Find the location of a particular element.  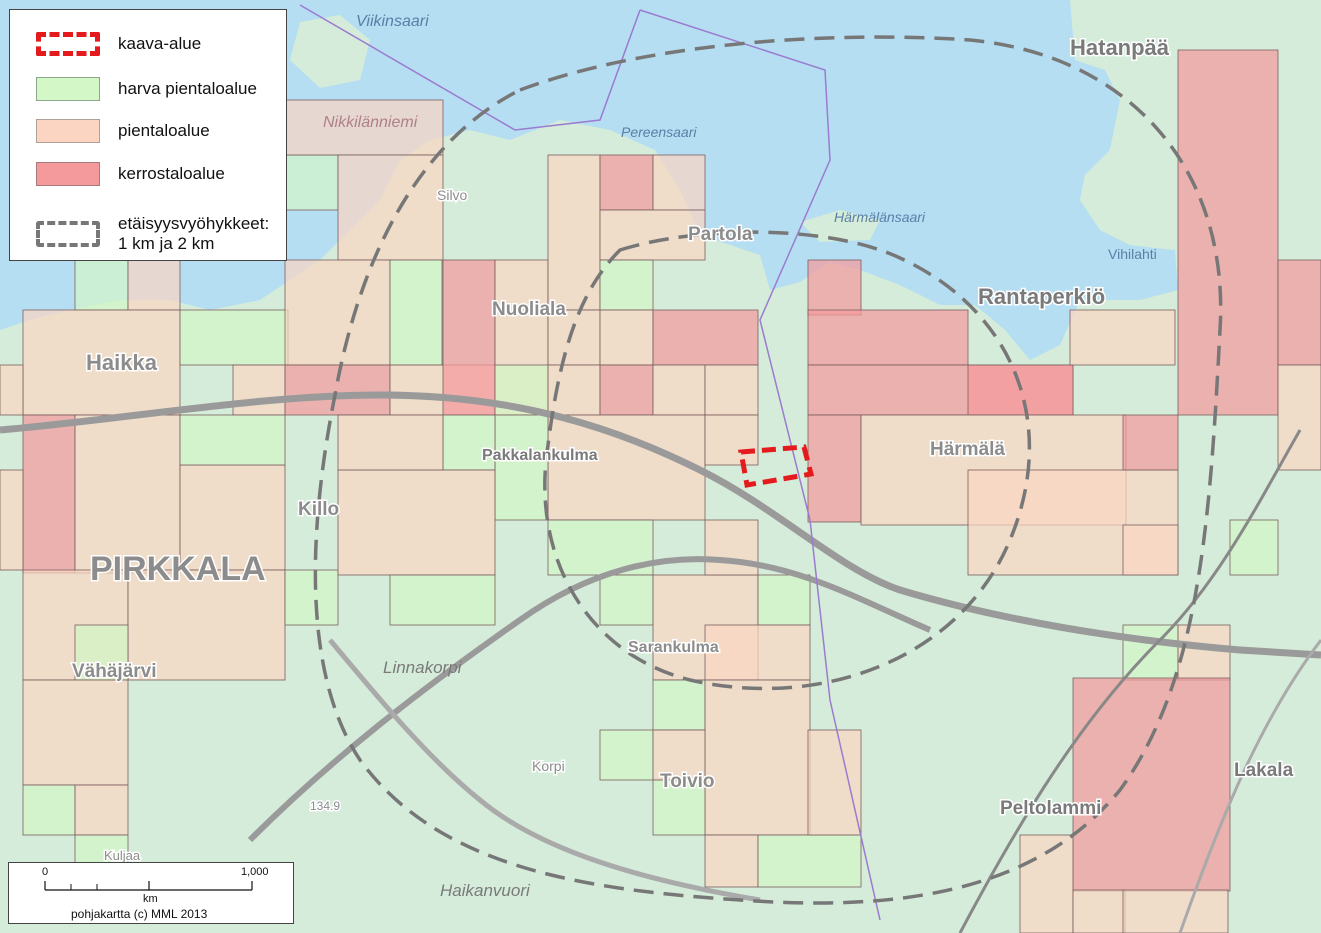

label-linnakorpi: Linnakorpi is located at coordinates (423, 667).